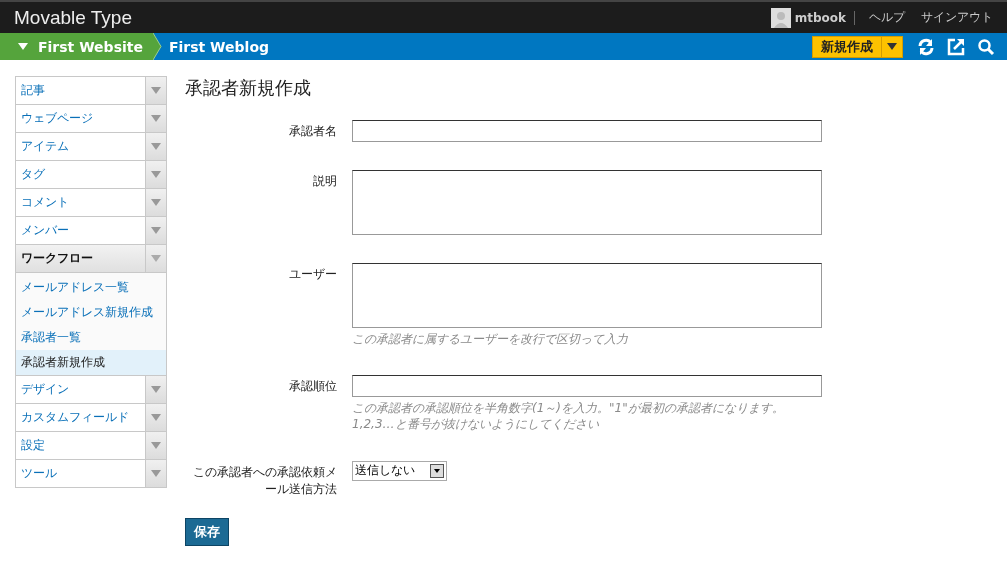  What do you see at coordinates (926, 46) in the screenshot?
I see `refresh-icon` at bounding box center [926, 46].